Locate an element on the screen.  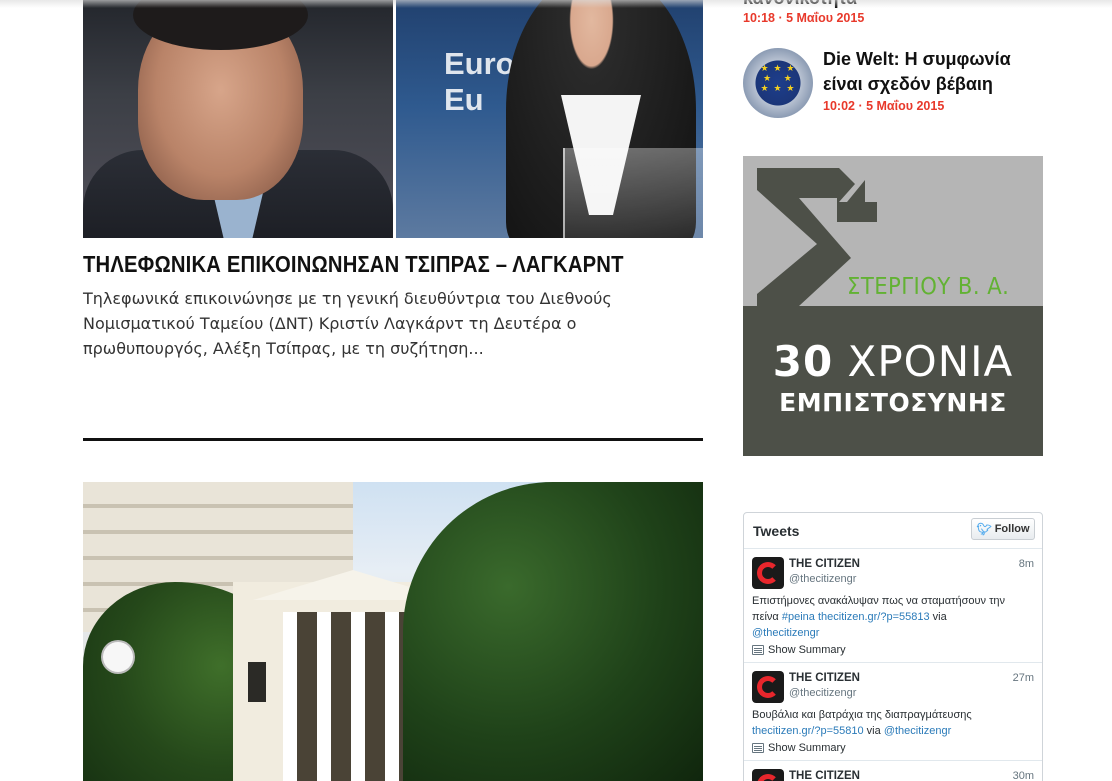
twitter-header: Tweets 🐦︎ Follow is located at coordinates (893, 531).